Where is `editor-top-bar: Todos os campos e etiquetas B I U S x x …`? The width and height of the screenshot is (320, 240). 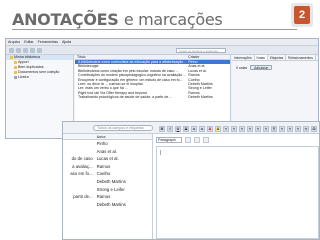
editor-top-bar: Todos os campos e etiquetas B I U S x x … is located at coordinates (191, 128).